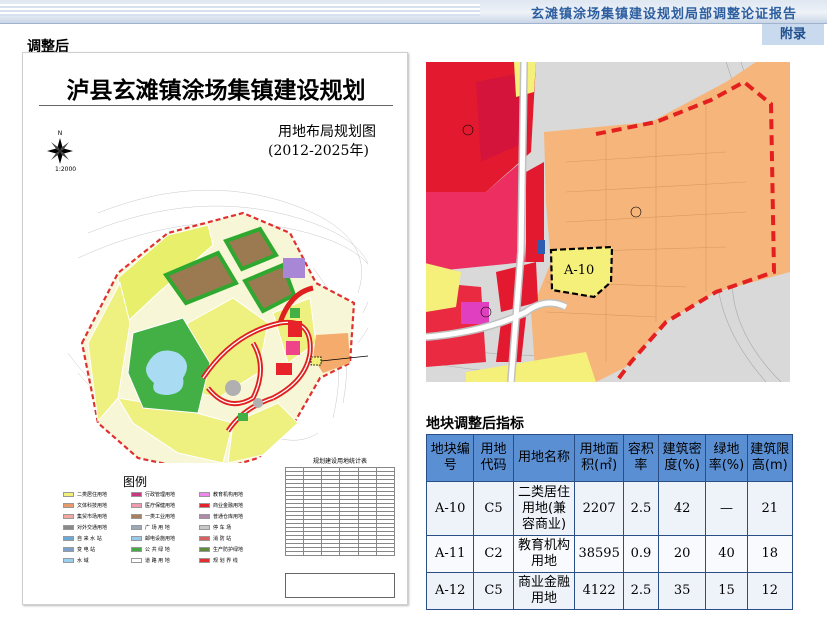  I want to click on svg-text: N, so click(60, 133).